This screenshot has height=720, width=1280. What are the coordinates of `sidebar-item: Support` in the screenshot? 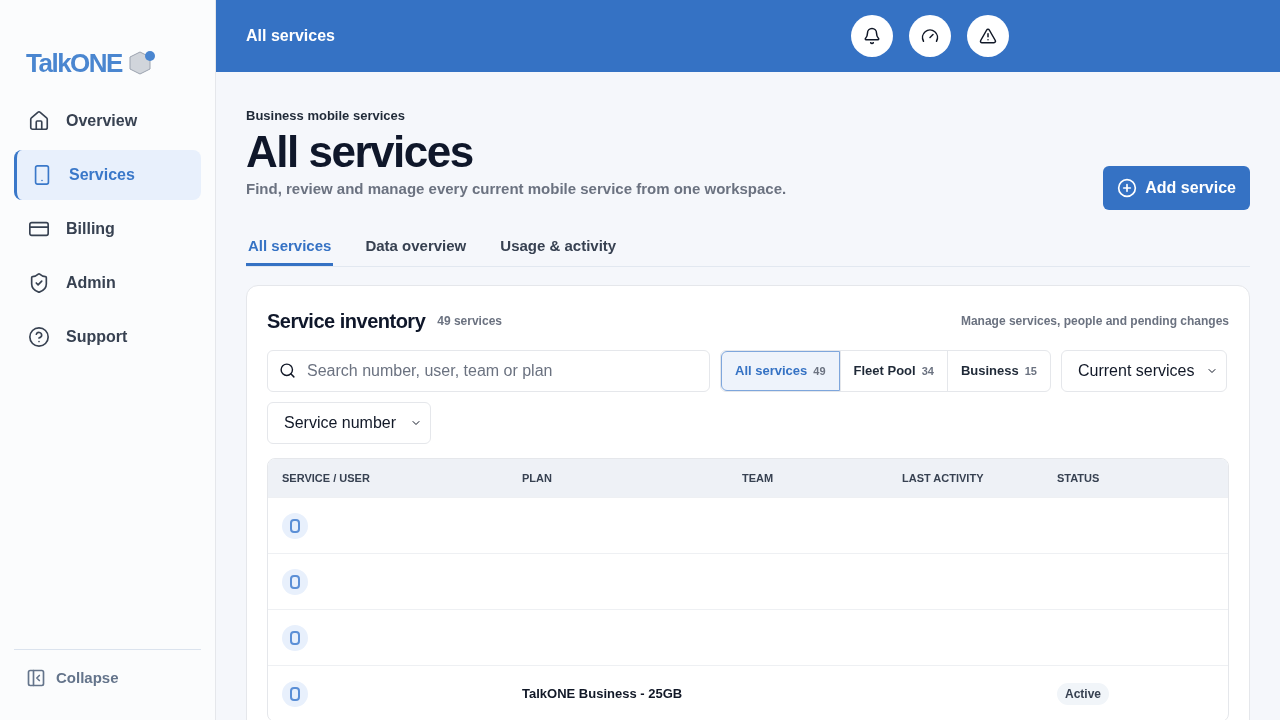 It's located at (107, 337).